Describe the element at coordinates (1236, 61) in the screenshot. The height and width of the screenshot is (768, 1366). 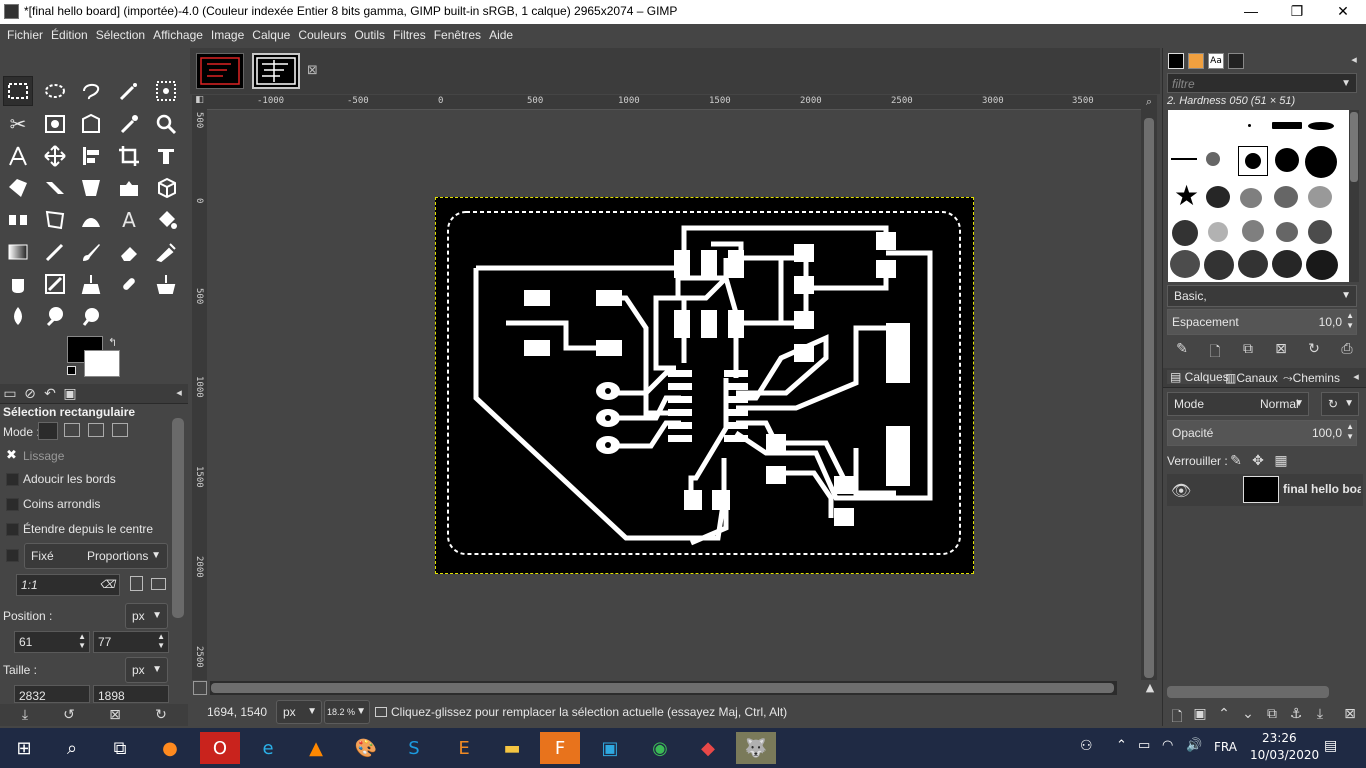
I see `document-history-tab` at that location.